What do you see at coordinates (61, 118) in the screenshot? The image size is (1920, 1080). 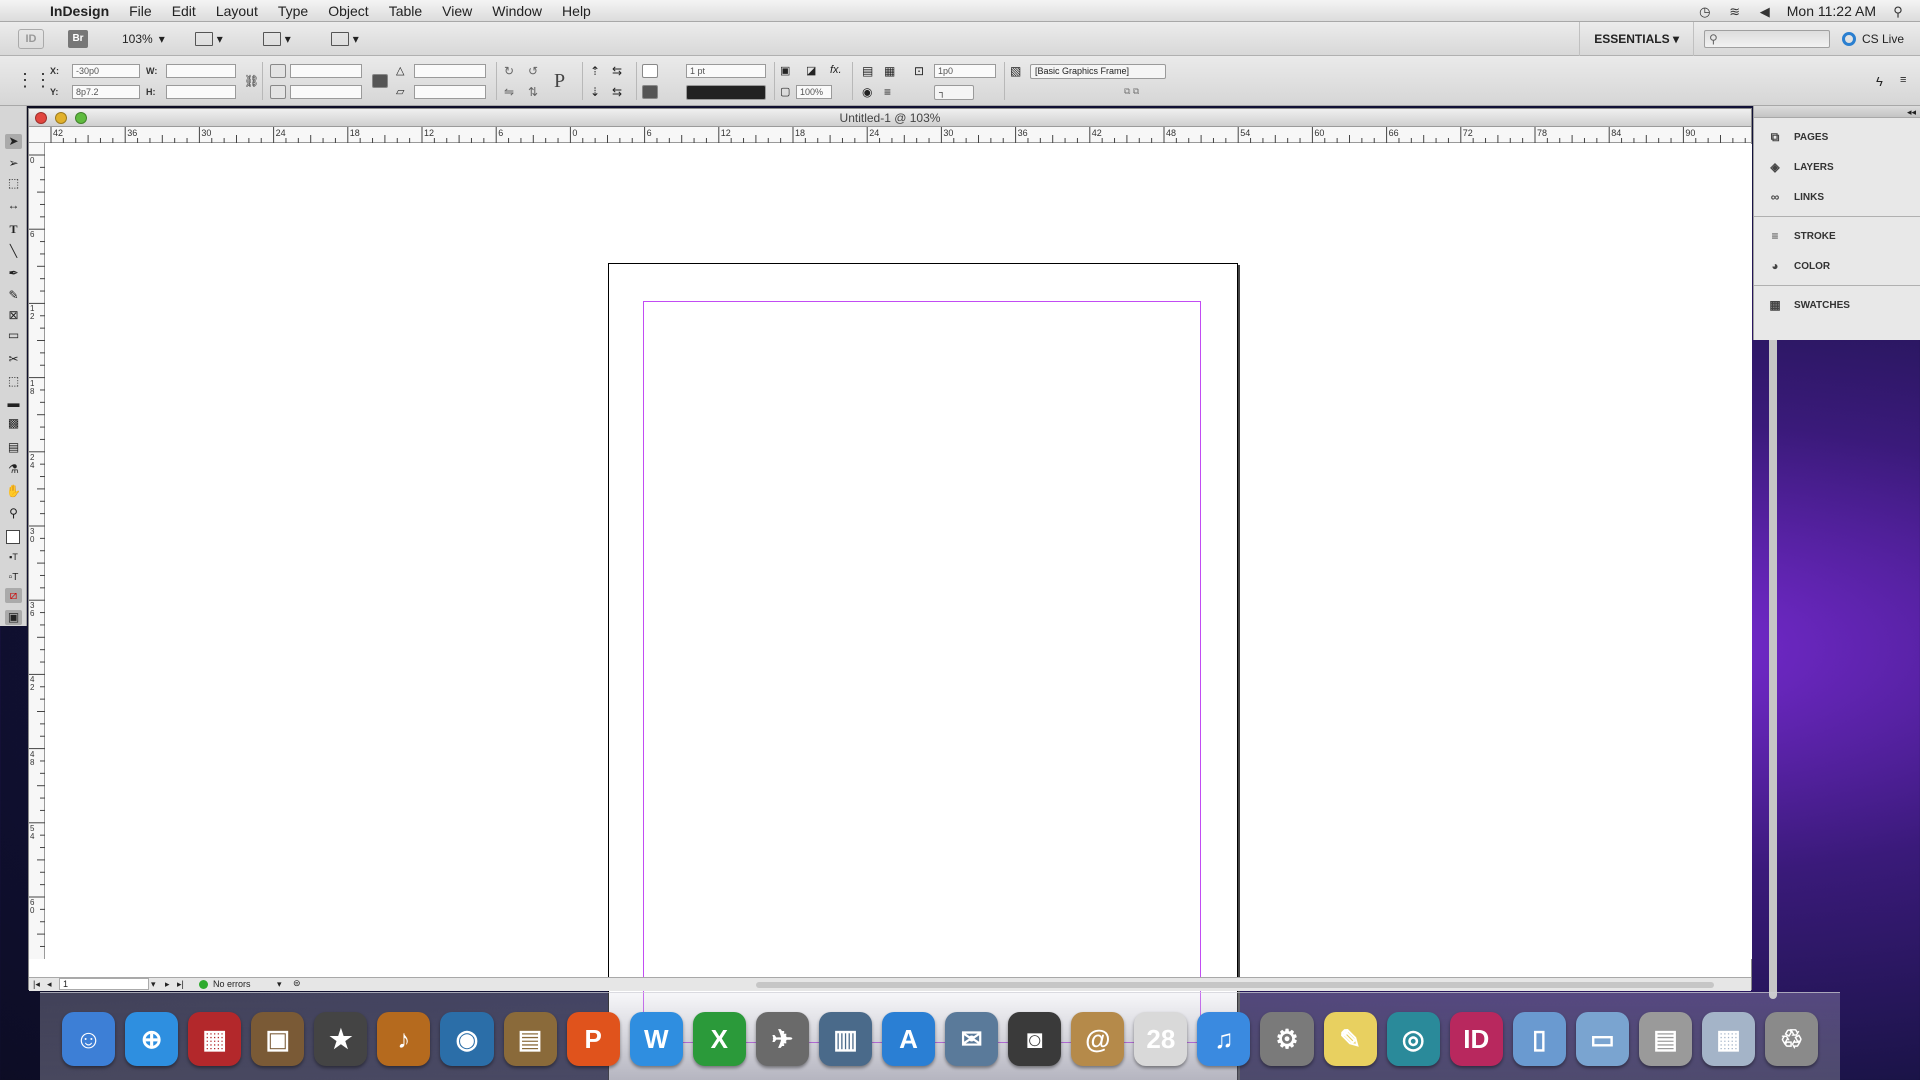 I see `minimize-icon` at bounding box center [61, 118].